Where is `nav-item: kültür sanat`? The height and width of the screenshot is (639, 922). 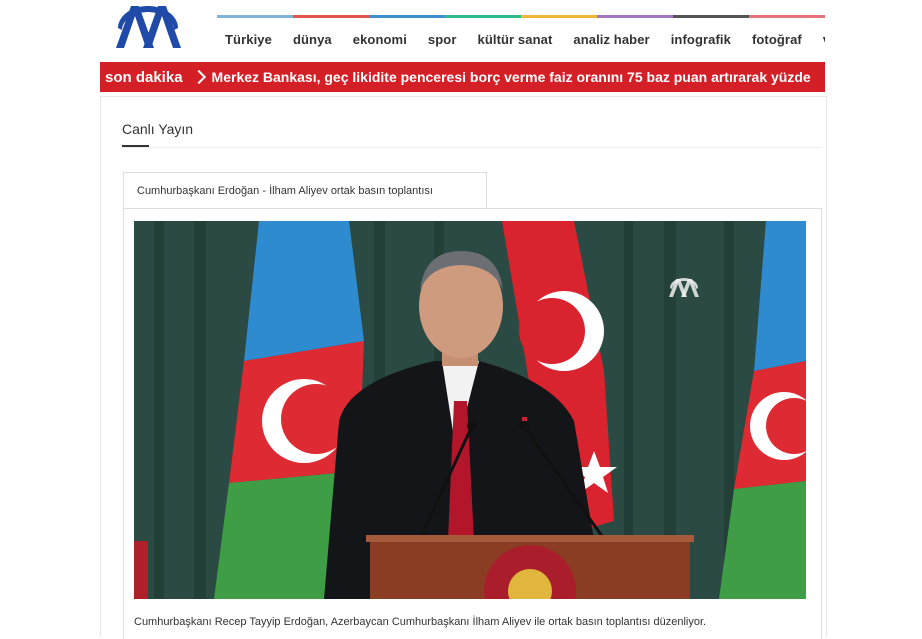 nav-item: kültür sanat is located at coordinates (514, 42).